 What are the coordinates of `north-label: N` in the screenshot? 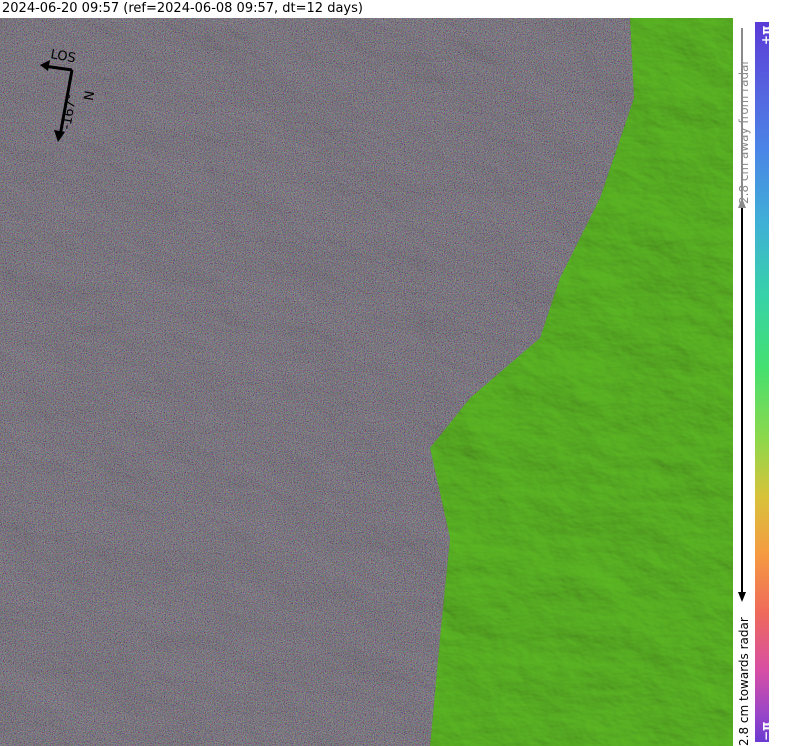 It's located at (87, 95).